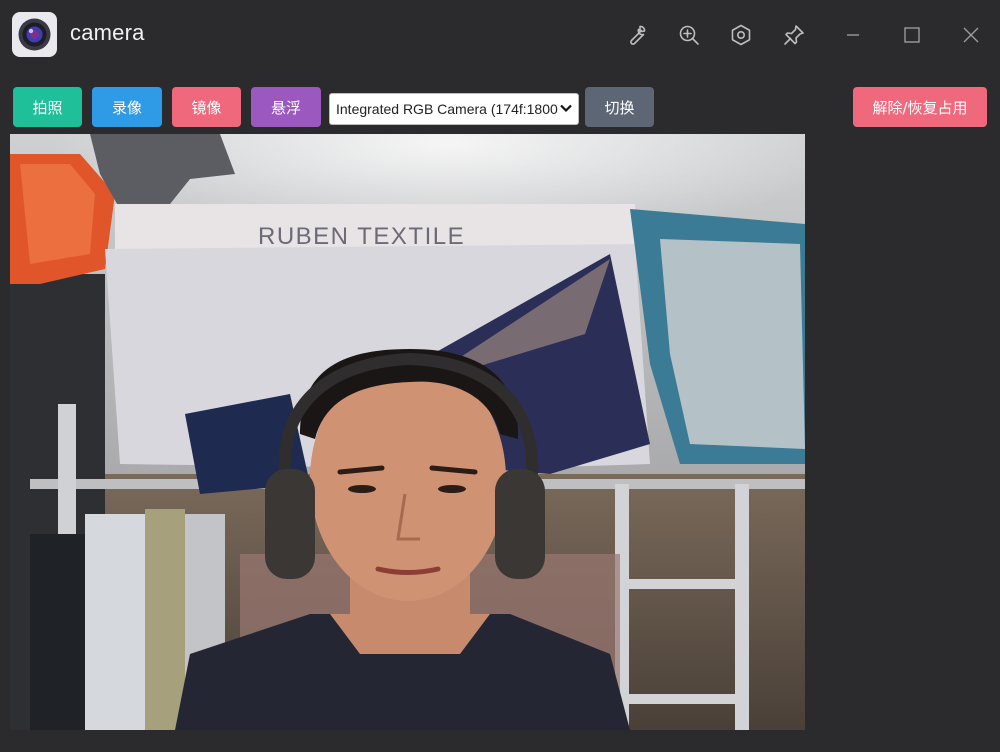 This screenshot has height=752, width=1000. I want to click on title-bar: camera, so click(500, 35).